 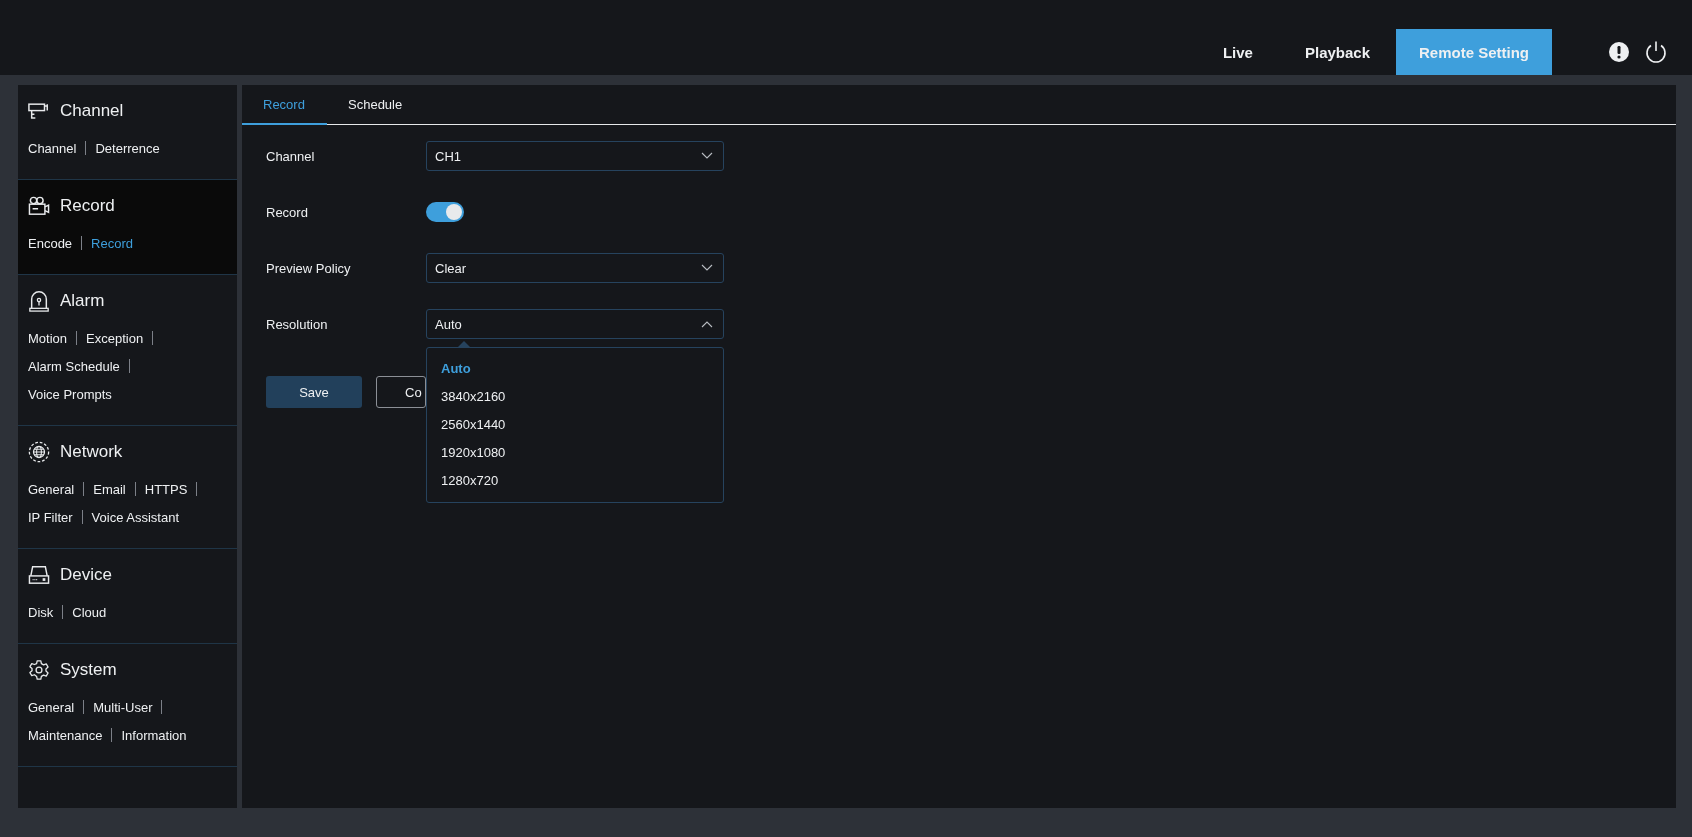 I want to click on sidebar-link: Multi-User, so click(x=123, y=707).